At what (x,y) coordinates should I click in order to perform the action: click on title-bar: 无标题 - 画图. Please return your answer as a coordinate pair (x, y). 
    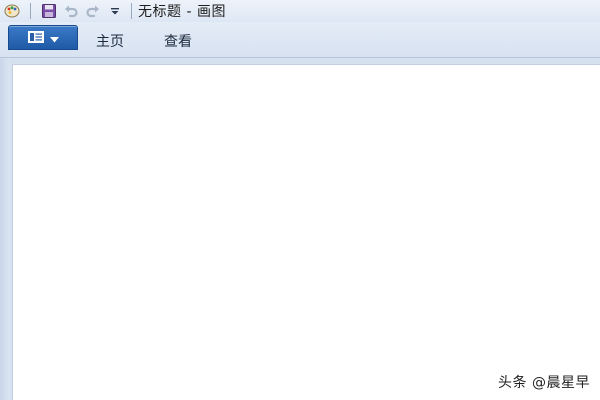
    Looking at the image, I should click on (300, 11).